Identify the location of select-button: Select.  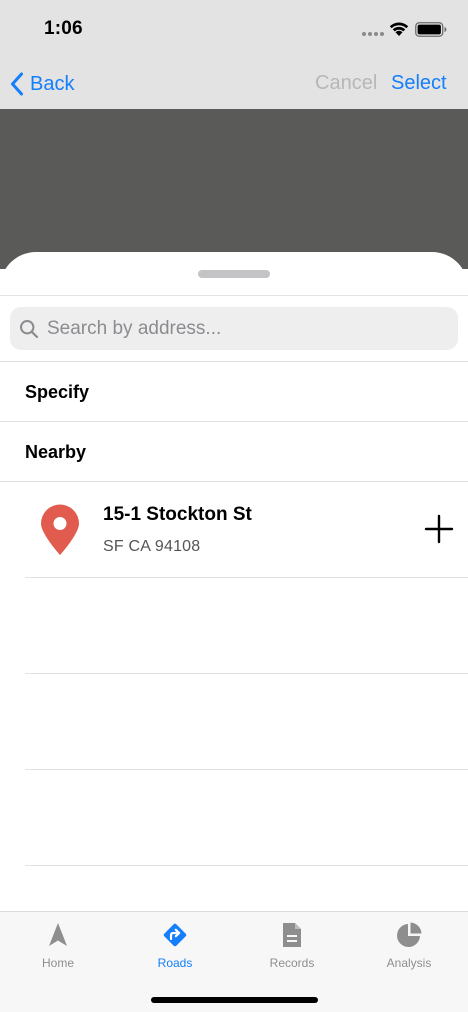
(419, 83).